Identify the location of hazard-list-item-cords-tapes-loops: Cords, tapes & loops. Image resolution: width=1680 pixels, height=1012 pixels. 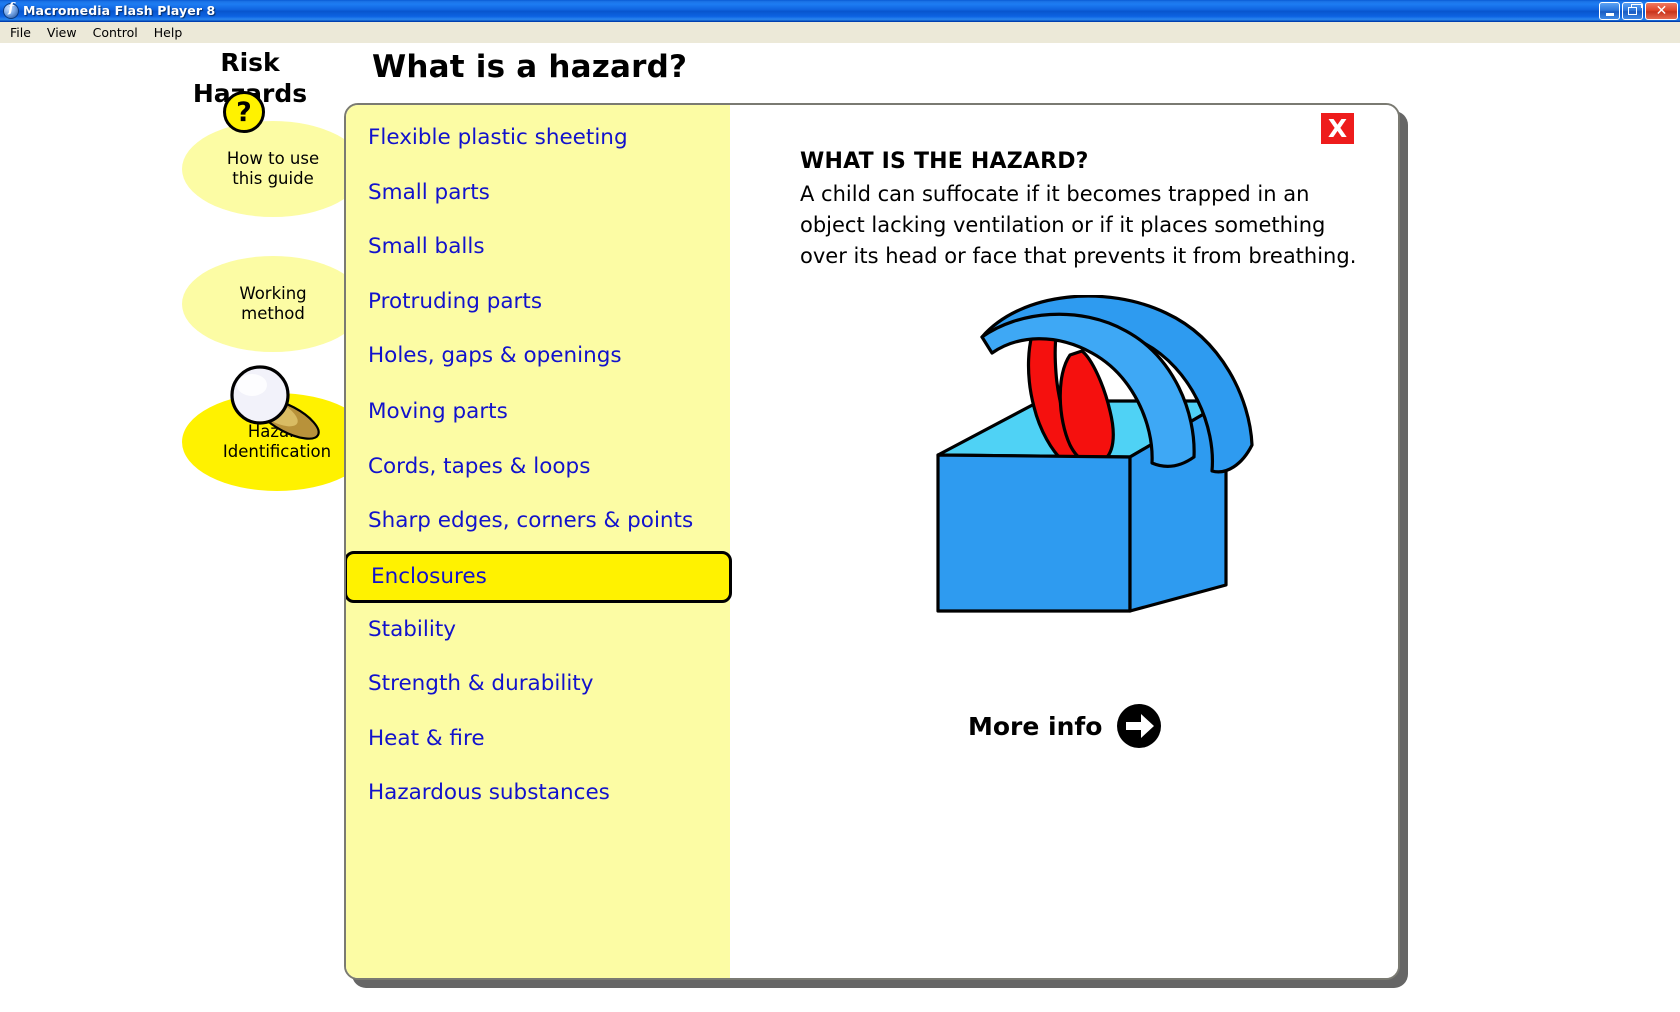
(479, 467).